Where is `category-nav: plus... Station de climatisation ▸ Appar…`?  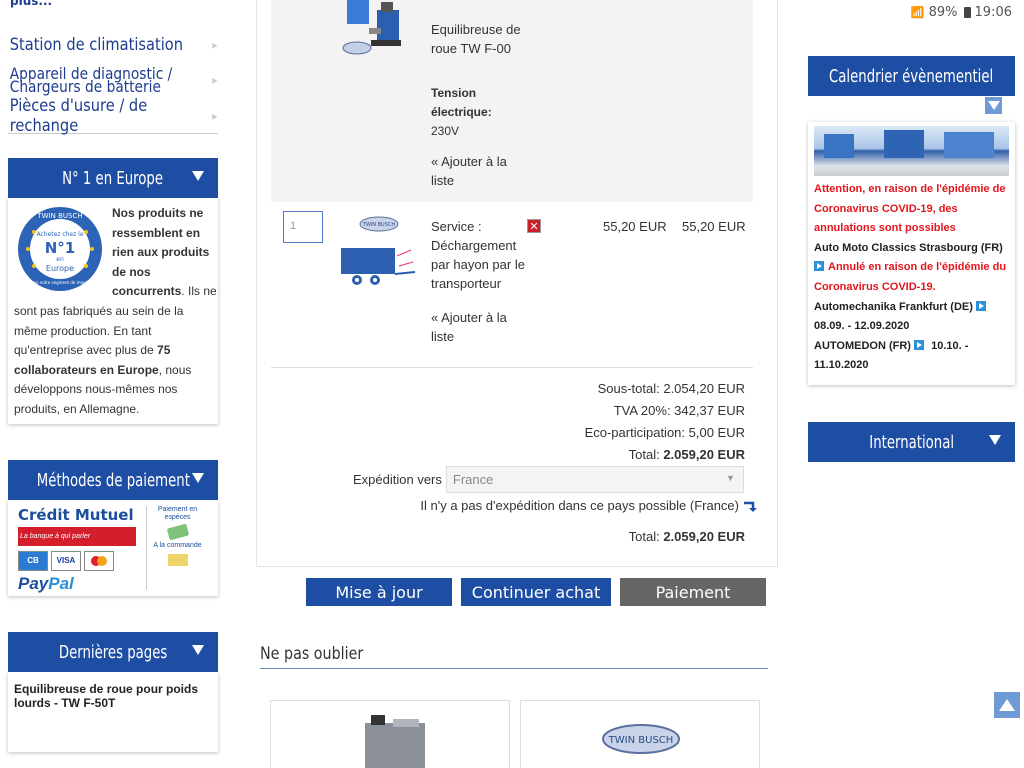
category-nav: plus... Station de climatisation ▸ Appar… is located at coordinates (113, 68).